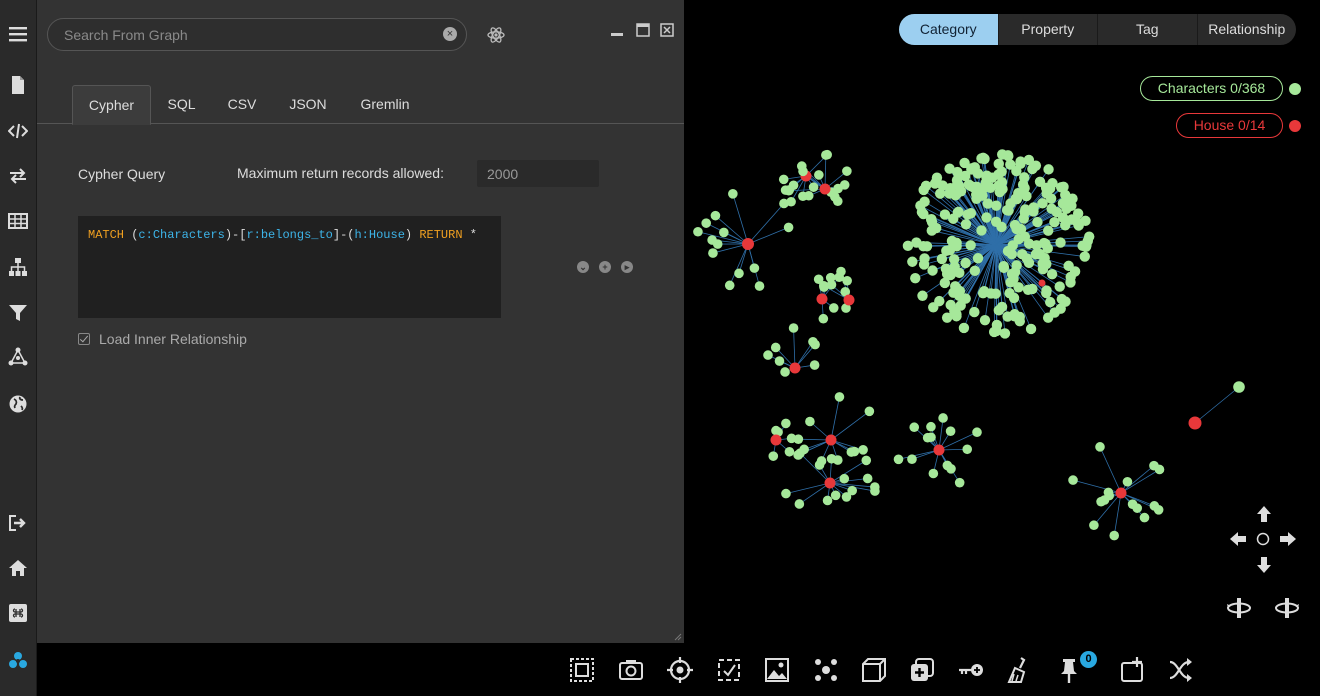 This screenshot has width=1320, height=696. I want to click on tab-json: JSON, so click(308, 104).